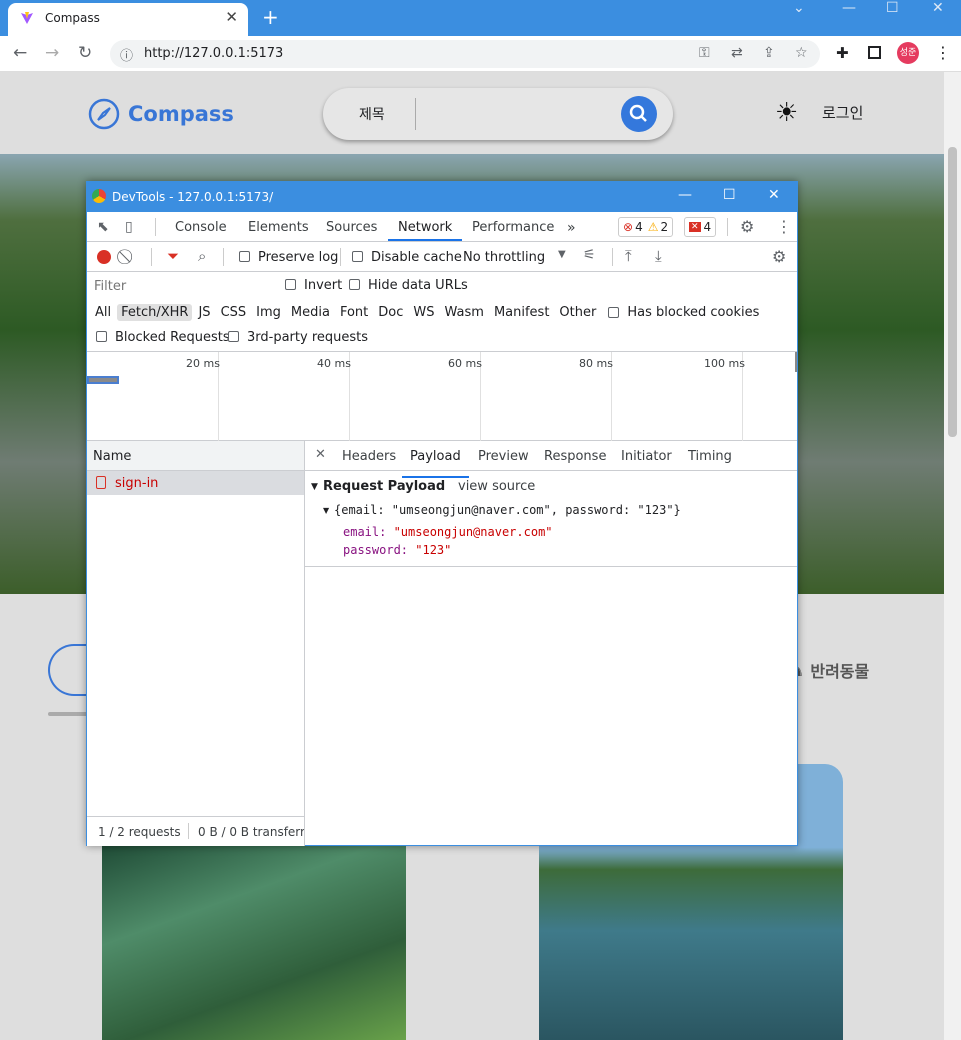 The height and width of the screenshot is (1040, 961). Describe the element at coordinates (952, 292) in the screenshot. I see `scrollbar-thumb` at that location.